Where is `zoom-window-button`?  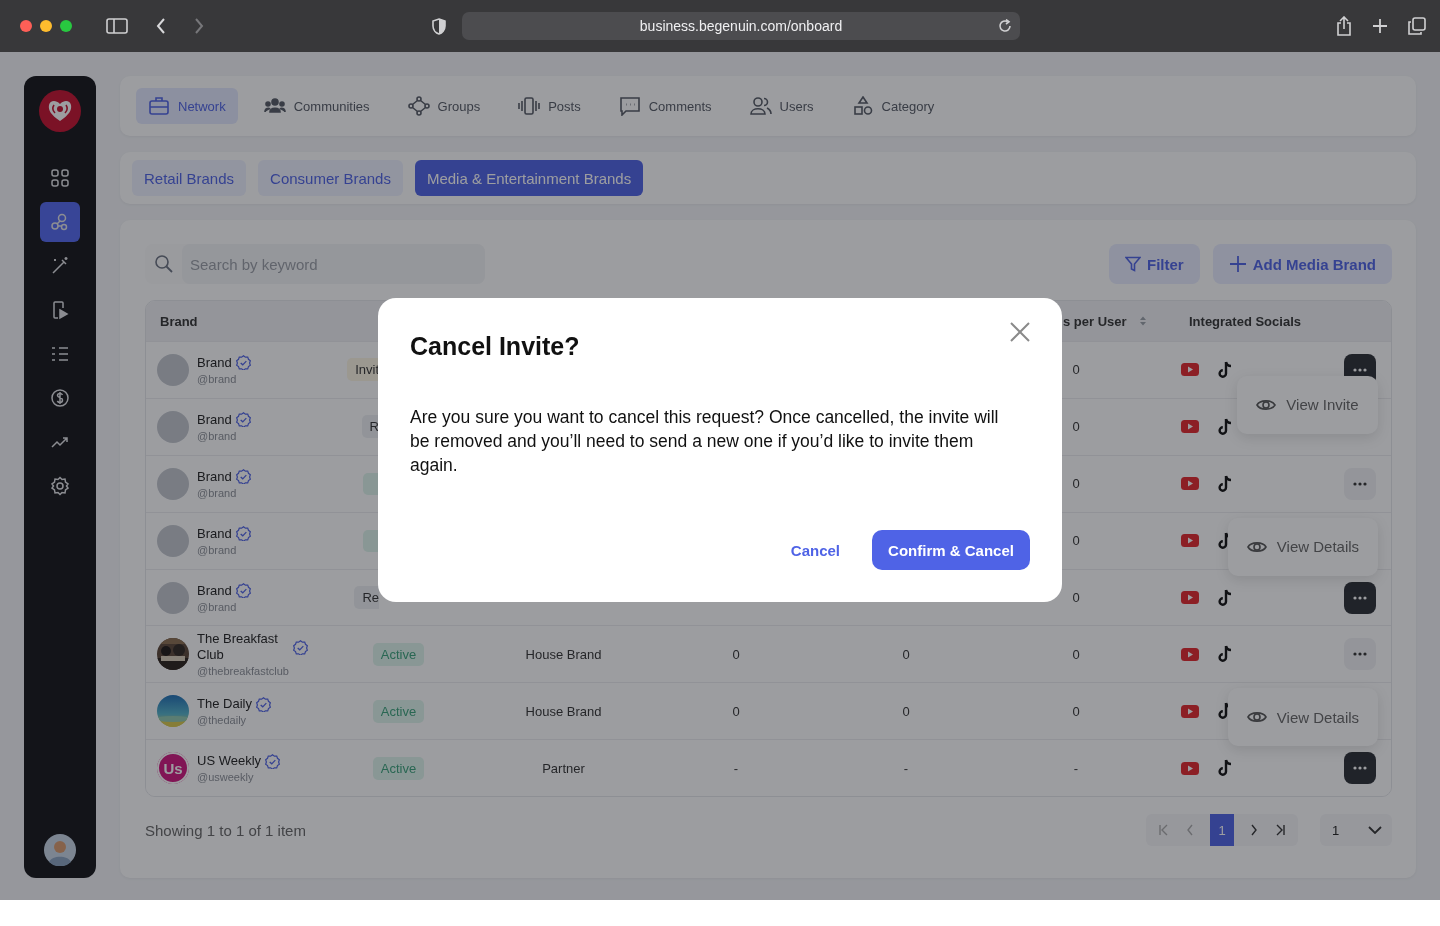 zoom-window-button is located at coordinates (66, 26).